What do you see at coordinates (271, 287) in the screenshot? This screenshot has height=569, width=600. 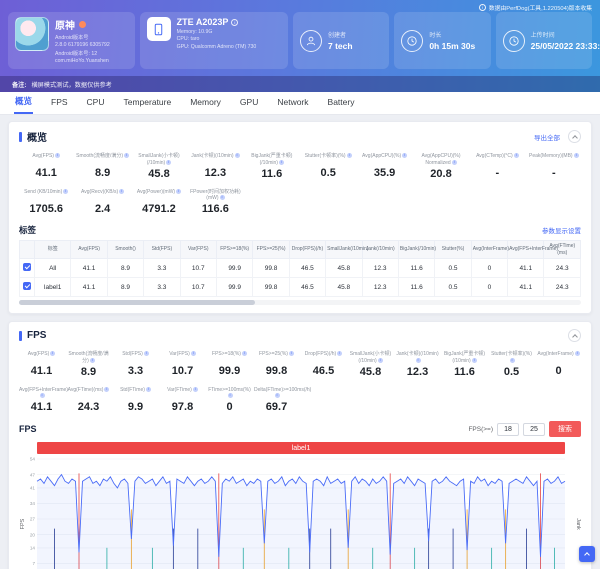 I see `table-cell: 99.8` at bounding box center [271, 287].